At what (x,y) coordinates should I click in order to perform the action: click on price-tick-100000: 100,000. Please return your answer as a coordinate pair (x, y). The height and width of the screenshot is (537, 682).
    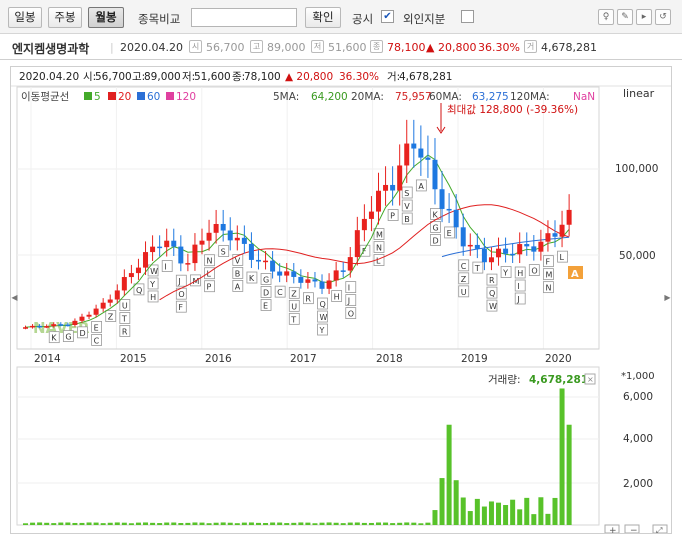
    Looking at the image, I should click on (636, 169).